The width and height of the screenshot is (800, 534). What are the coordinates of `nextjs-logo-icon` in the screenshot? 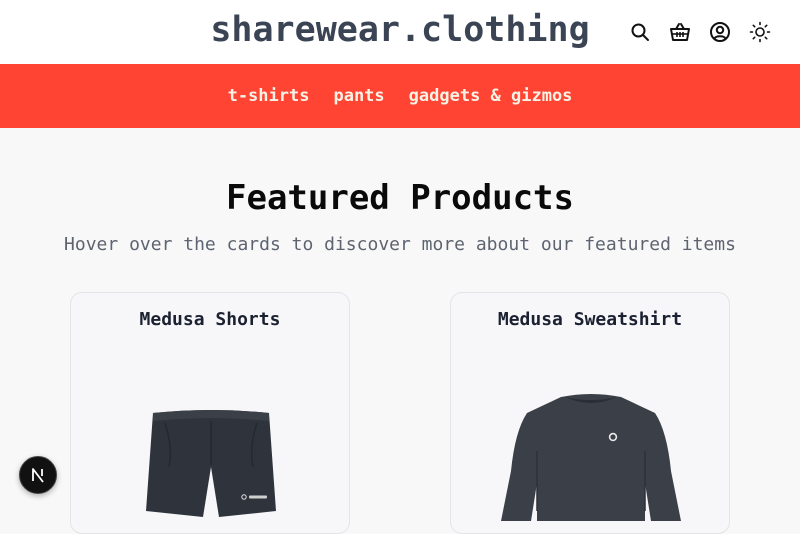 It's located at (38, 475).